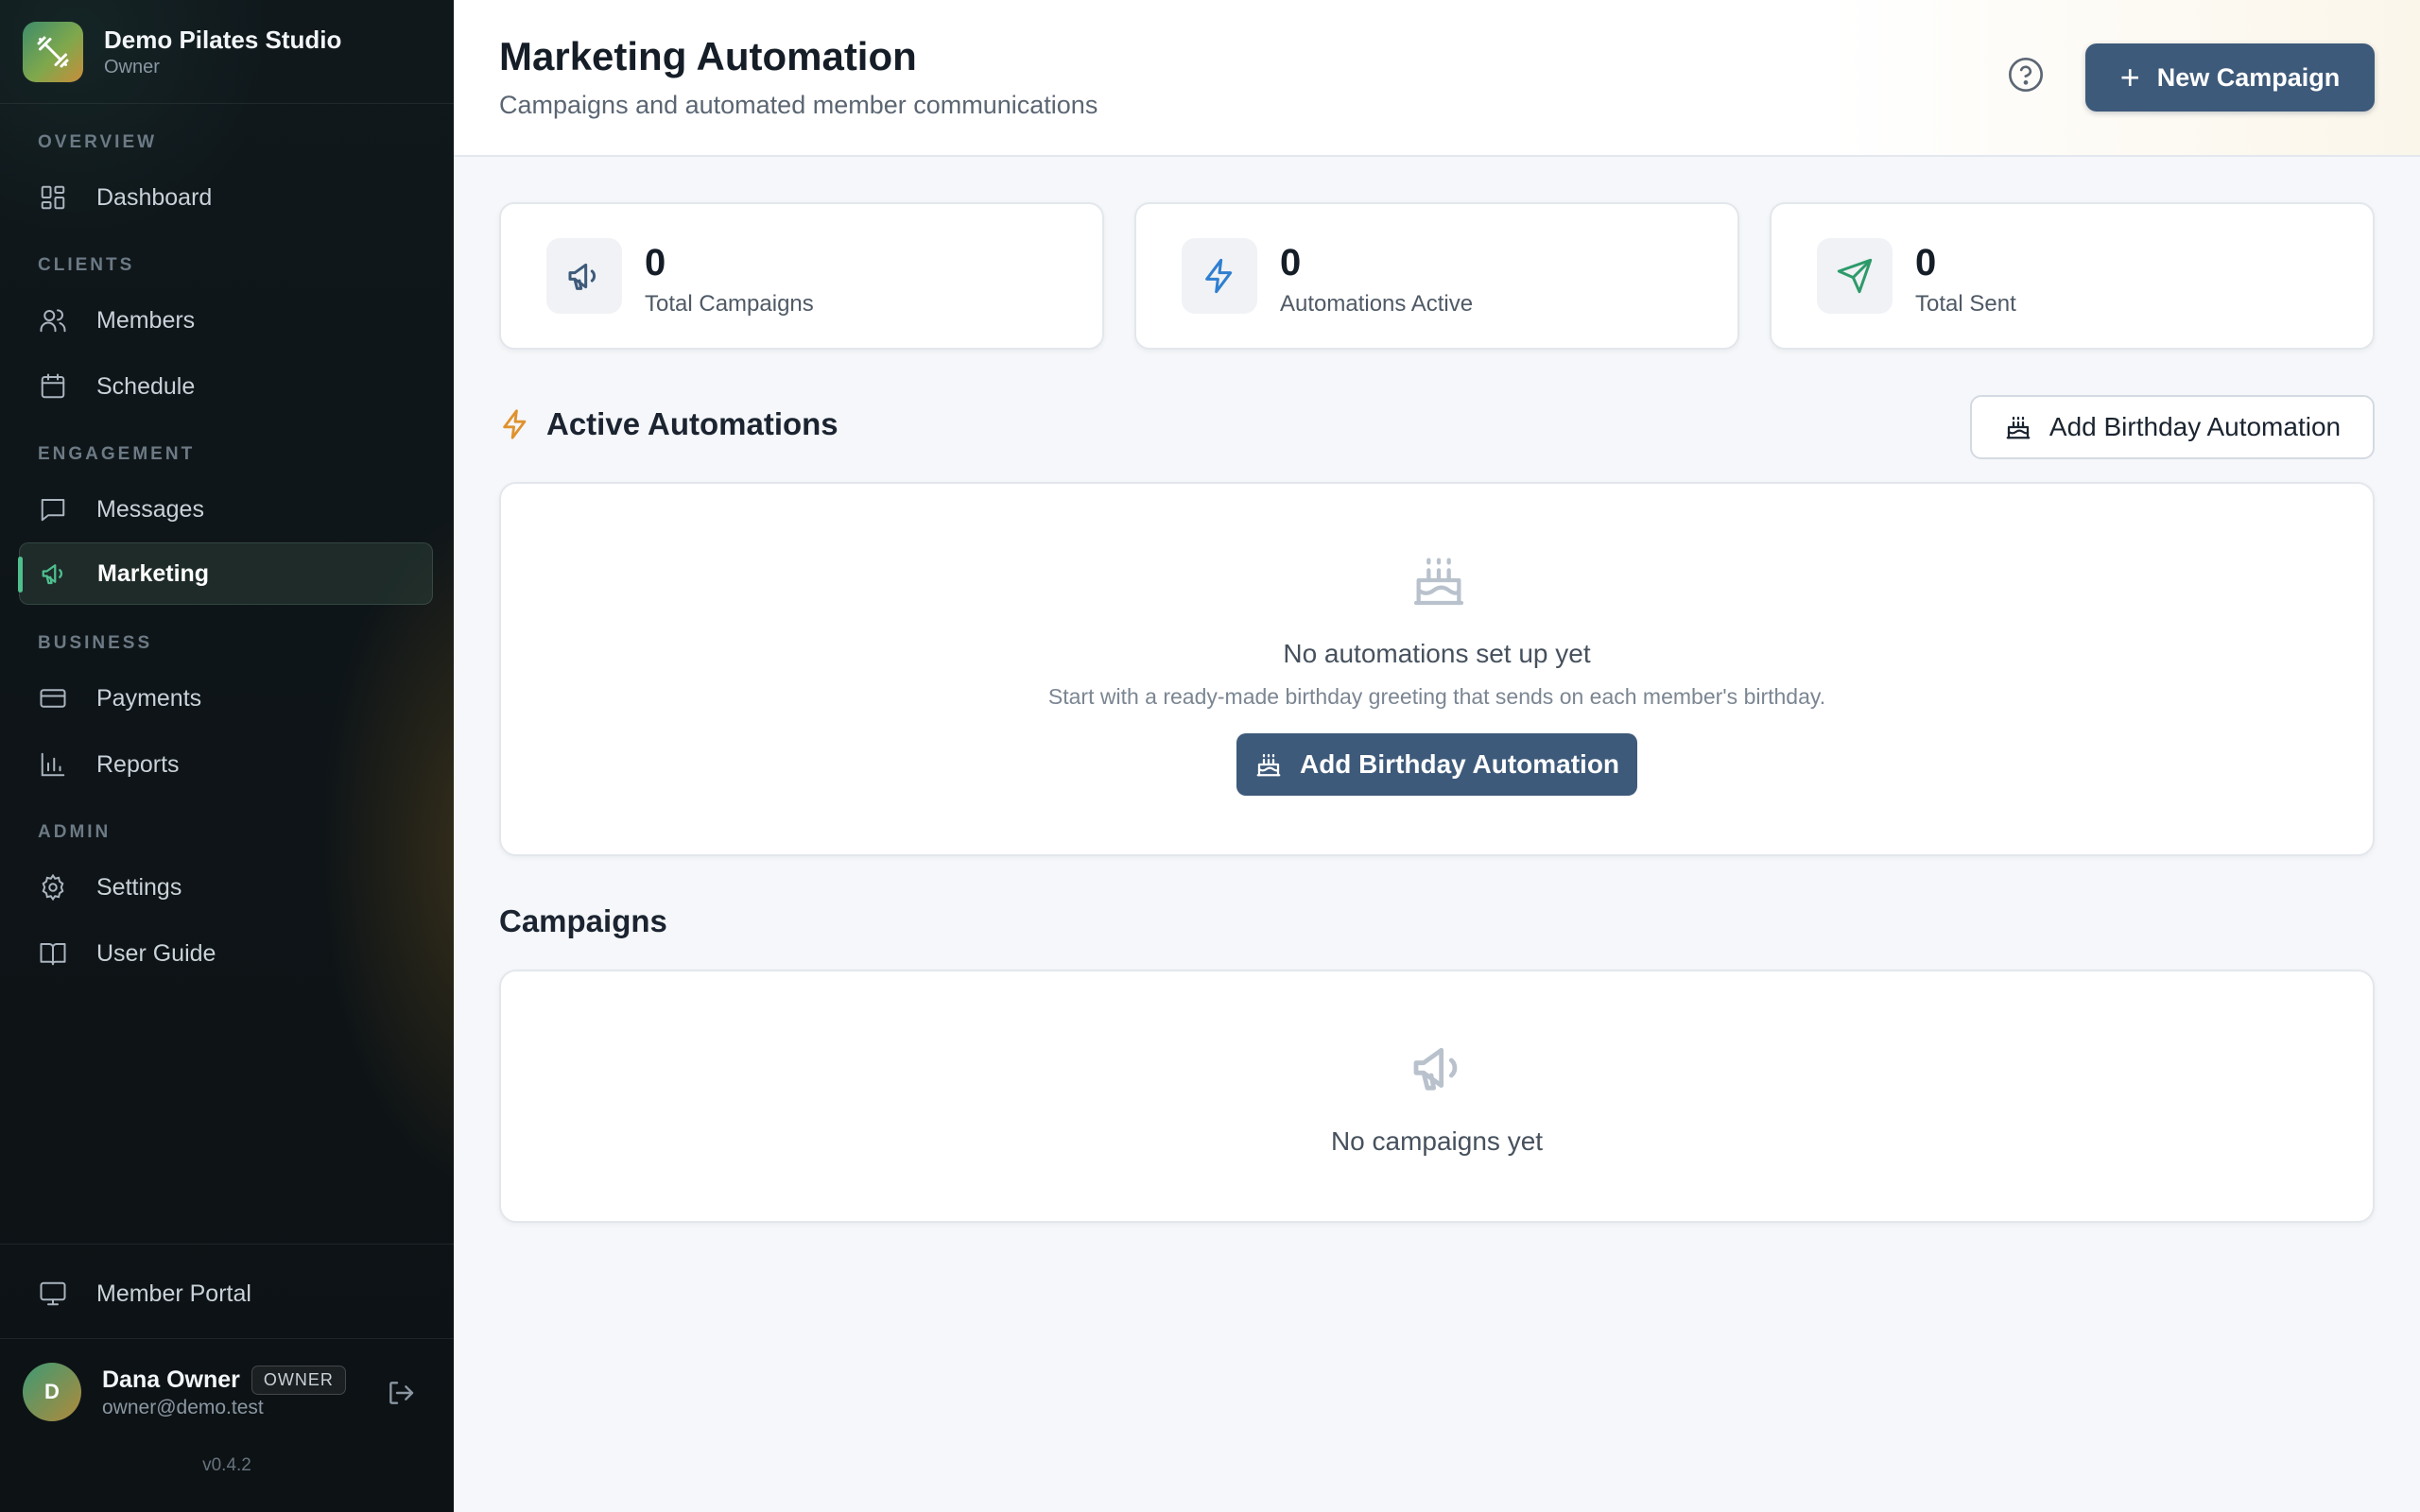  I want to click on nav-item-members: Members, so click(226, 320).